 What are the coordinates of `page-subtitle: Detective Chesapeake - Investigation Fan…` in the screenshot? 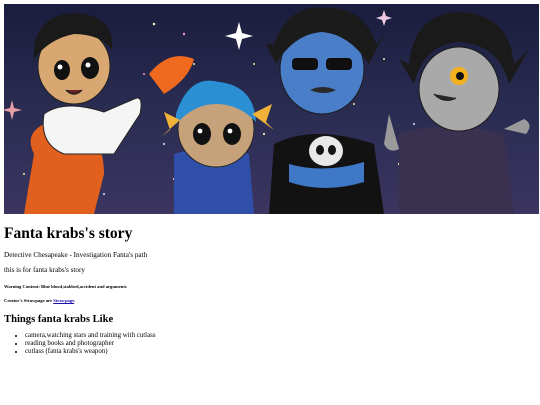 It's located at (76, 255).